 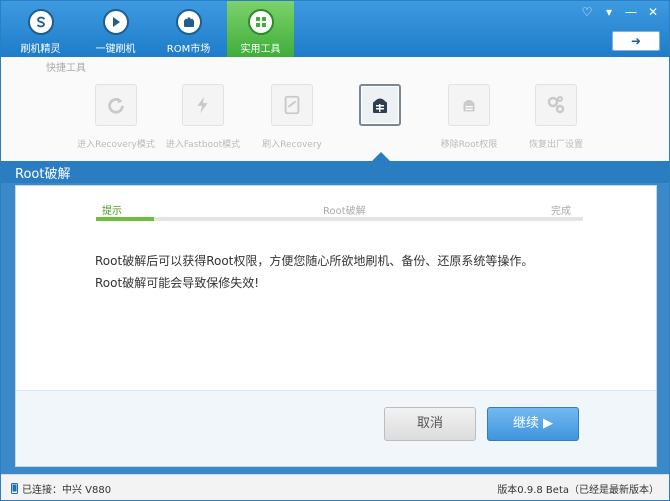 I want to click on nav-item-rom-market: ROM市场, so click(x=188, y=29).